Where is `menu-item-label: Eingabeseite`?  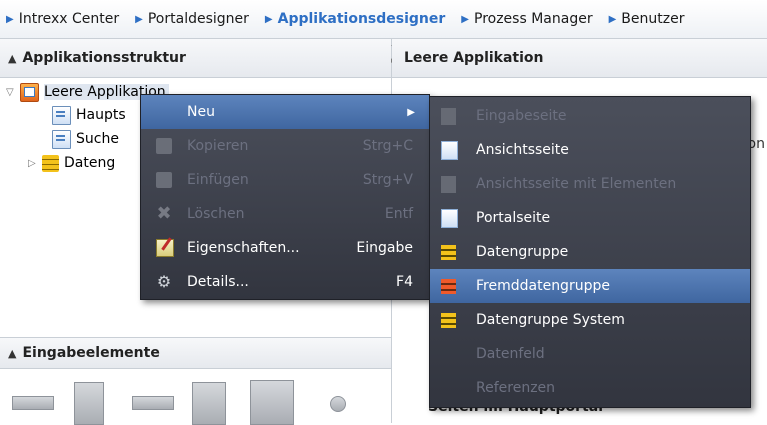
menu-item-label: Eingabeseite is located at coordinates (521, 116).